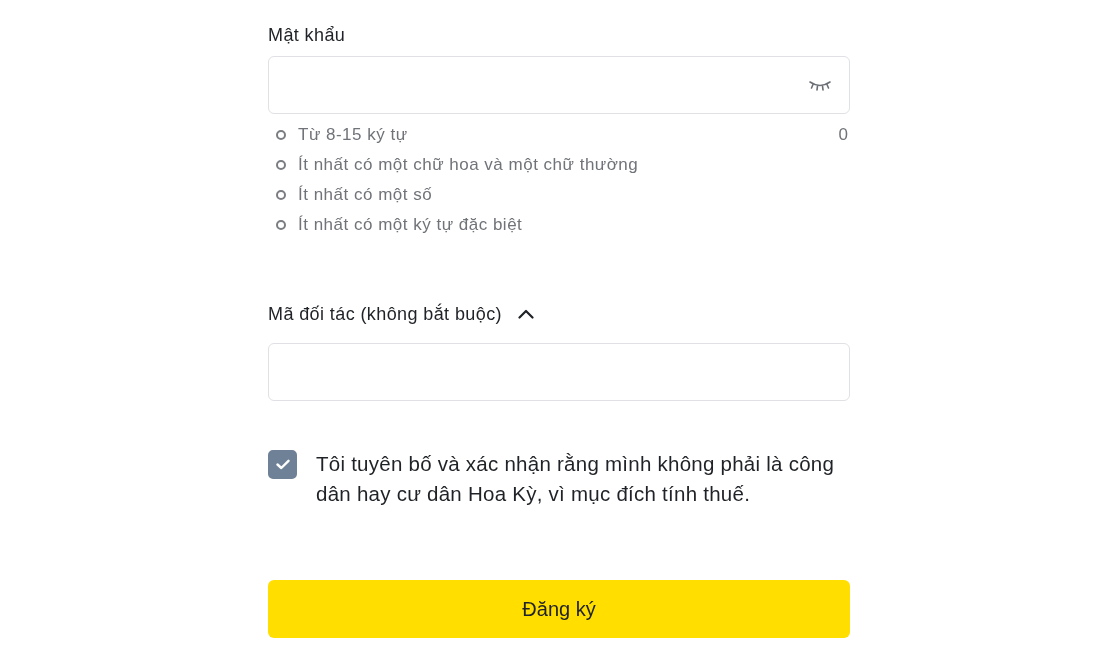 Image resolution: width=1100 pixels, height=660 pixels. I want to click on field-label: Mật khẩu, so click(307, 35).